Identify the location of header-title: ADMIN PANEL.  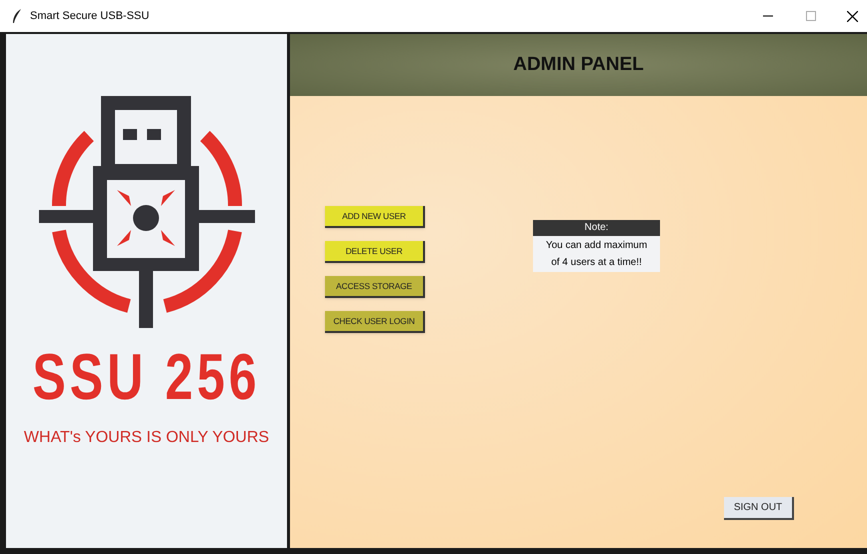
(578, 64).